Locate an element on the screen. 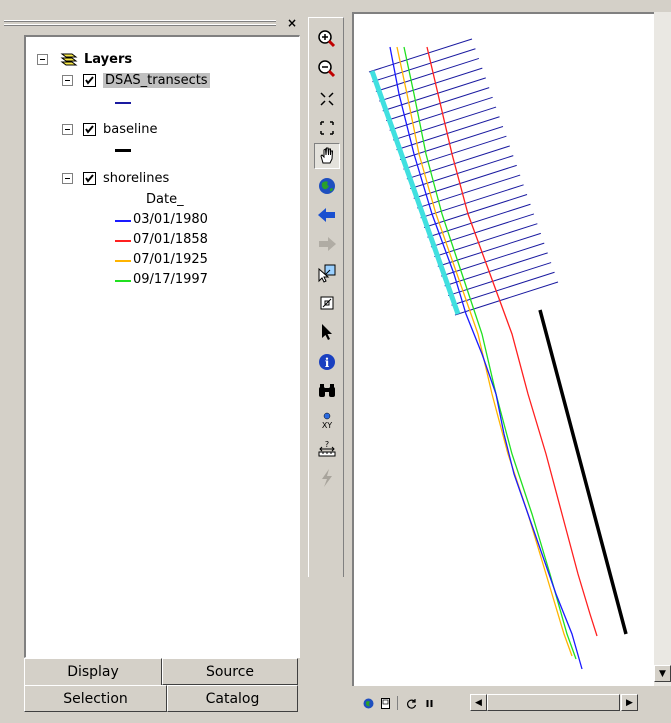 This screenshot has width=671, height=723. dsas-transects-layer is located at coordinates (463, 177).